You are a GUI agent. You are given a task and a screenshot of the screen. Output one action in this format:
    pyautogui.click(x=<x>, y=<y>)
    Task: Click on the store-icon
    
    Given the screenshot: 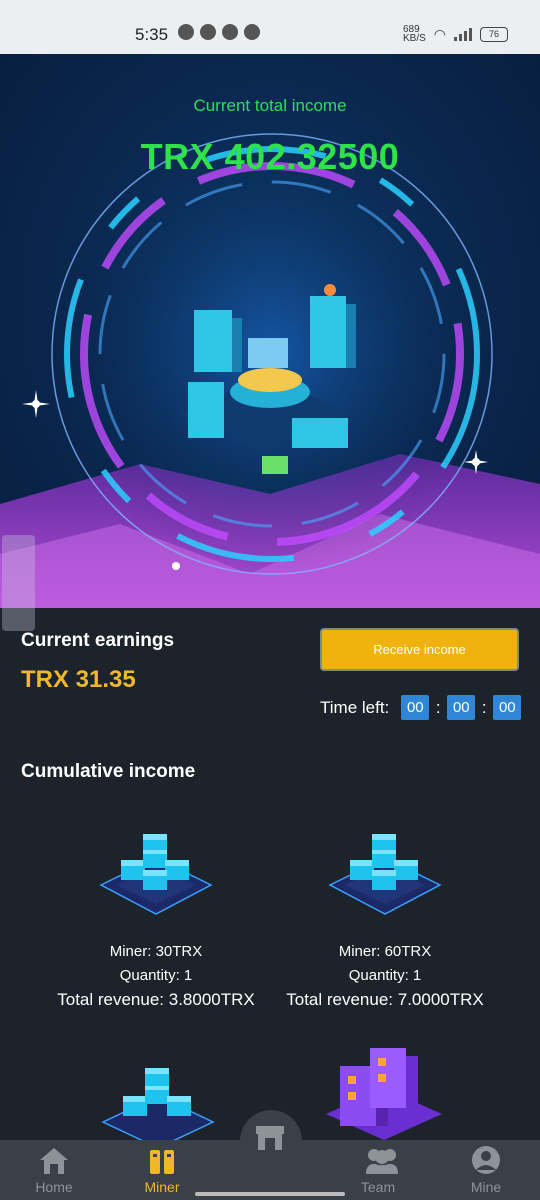 What is the action you would take?
    pyautogui.click(x=270, y=1138)
    